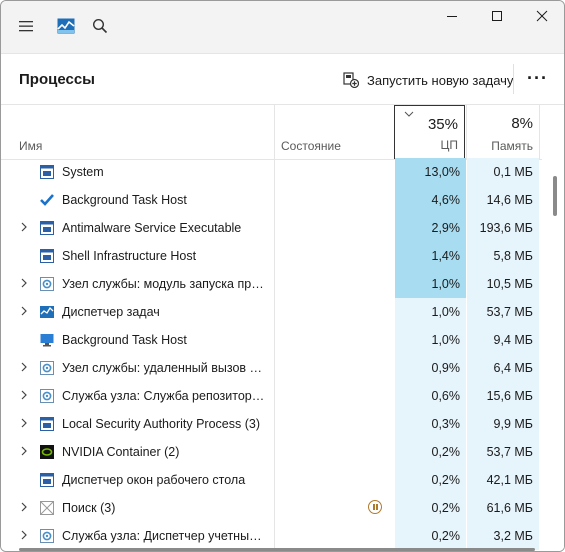  What do you see at coordinates (428, 80) in the screenshot?
I see `run-new-task-button: Запустить новую задачу` at bounding box center [428, 80].